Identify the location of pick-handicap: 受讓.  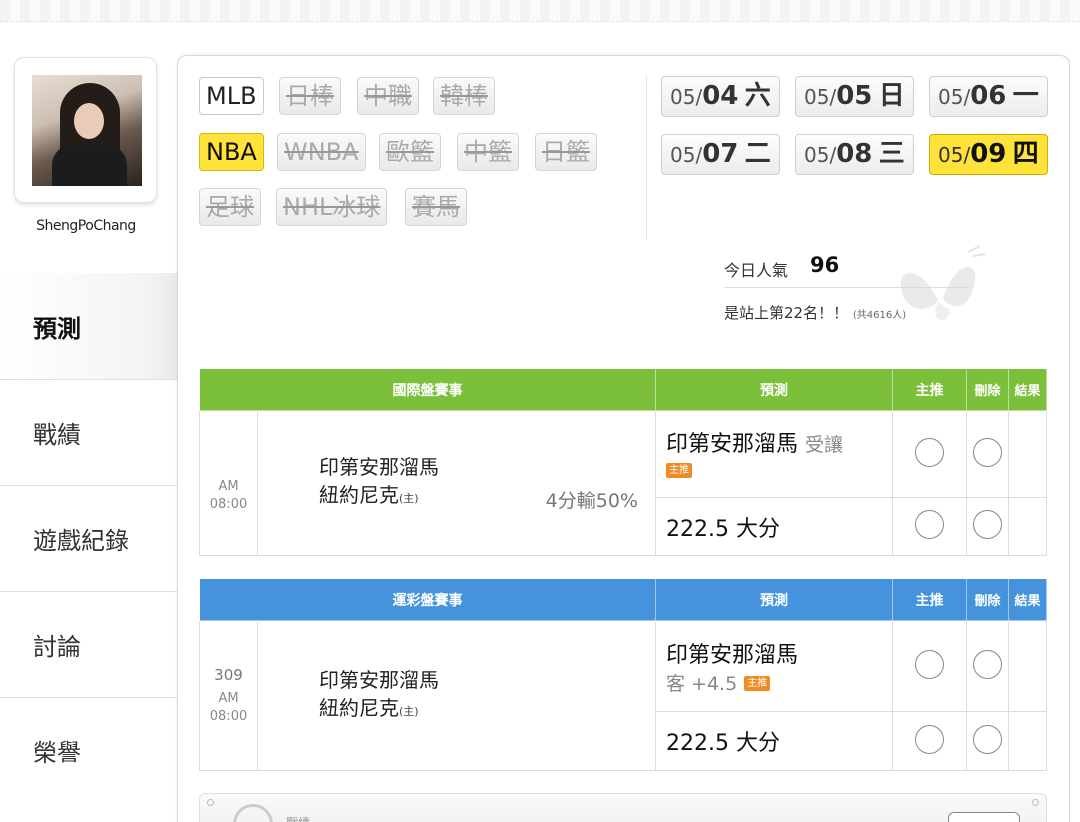
(824, 444).